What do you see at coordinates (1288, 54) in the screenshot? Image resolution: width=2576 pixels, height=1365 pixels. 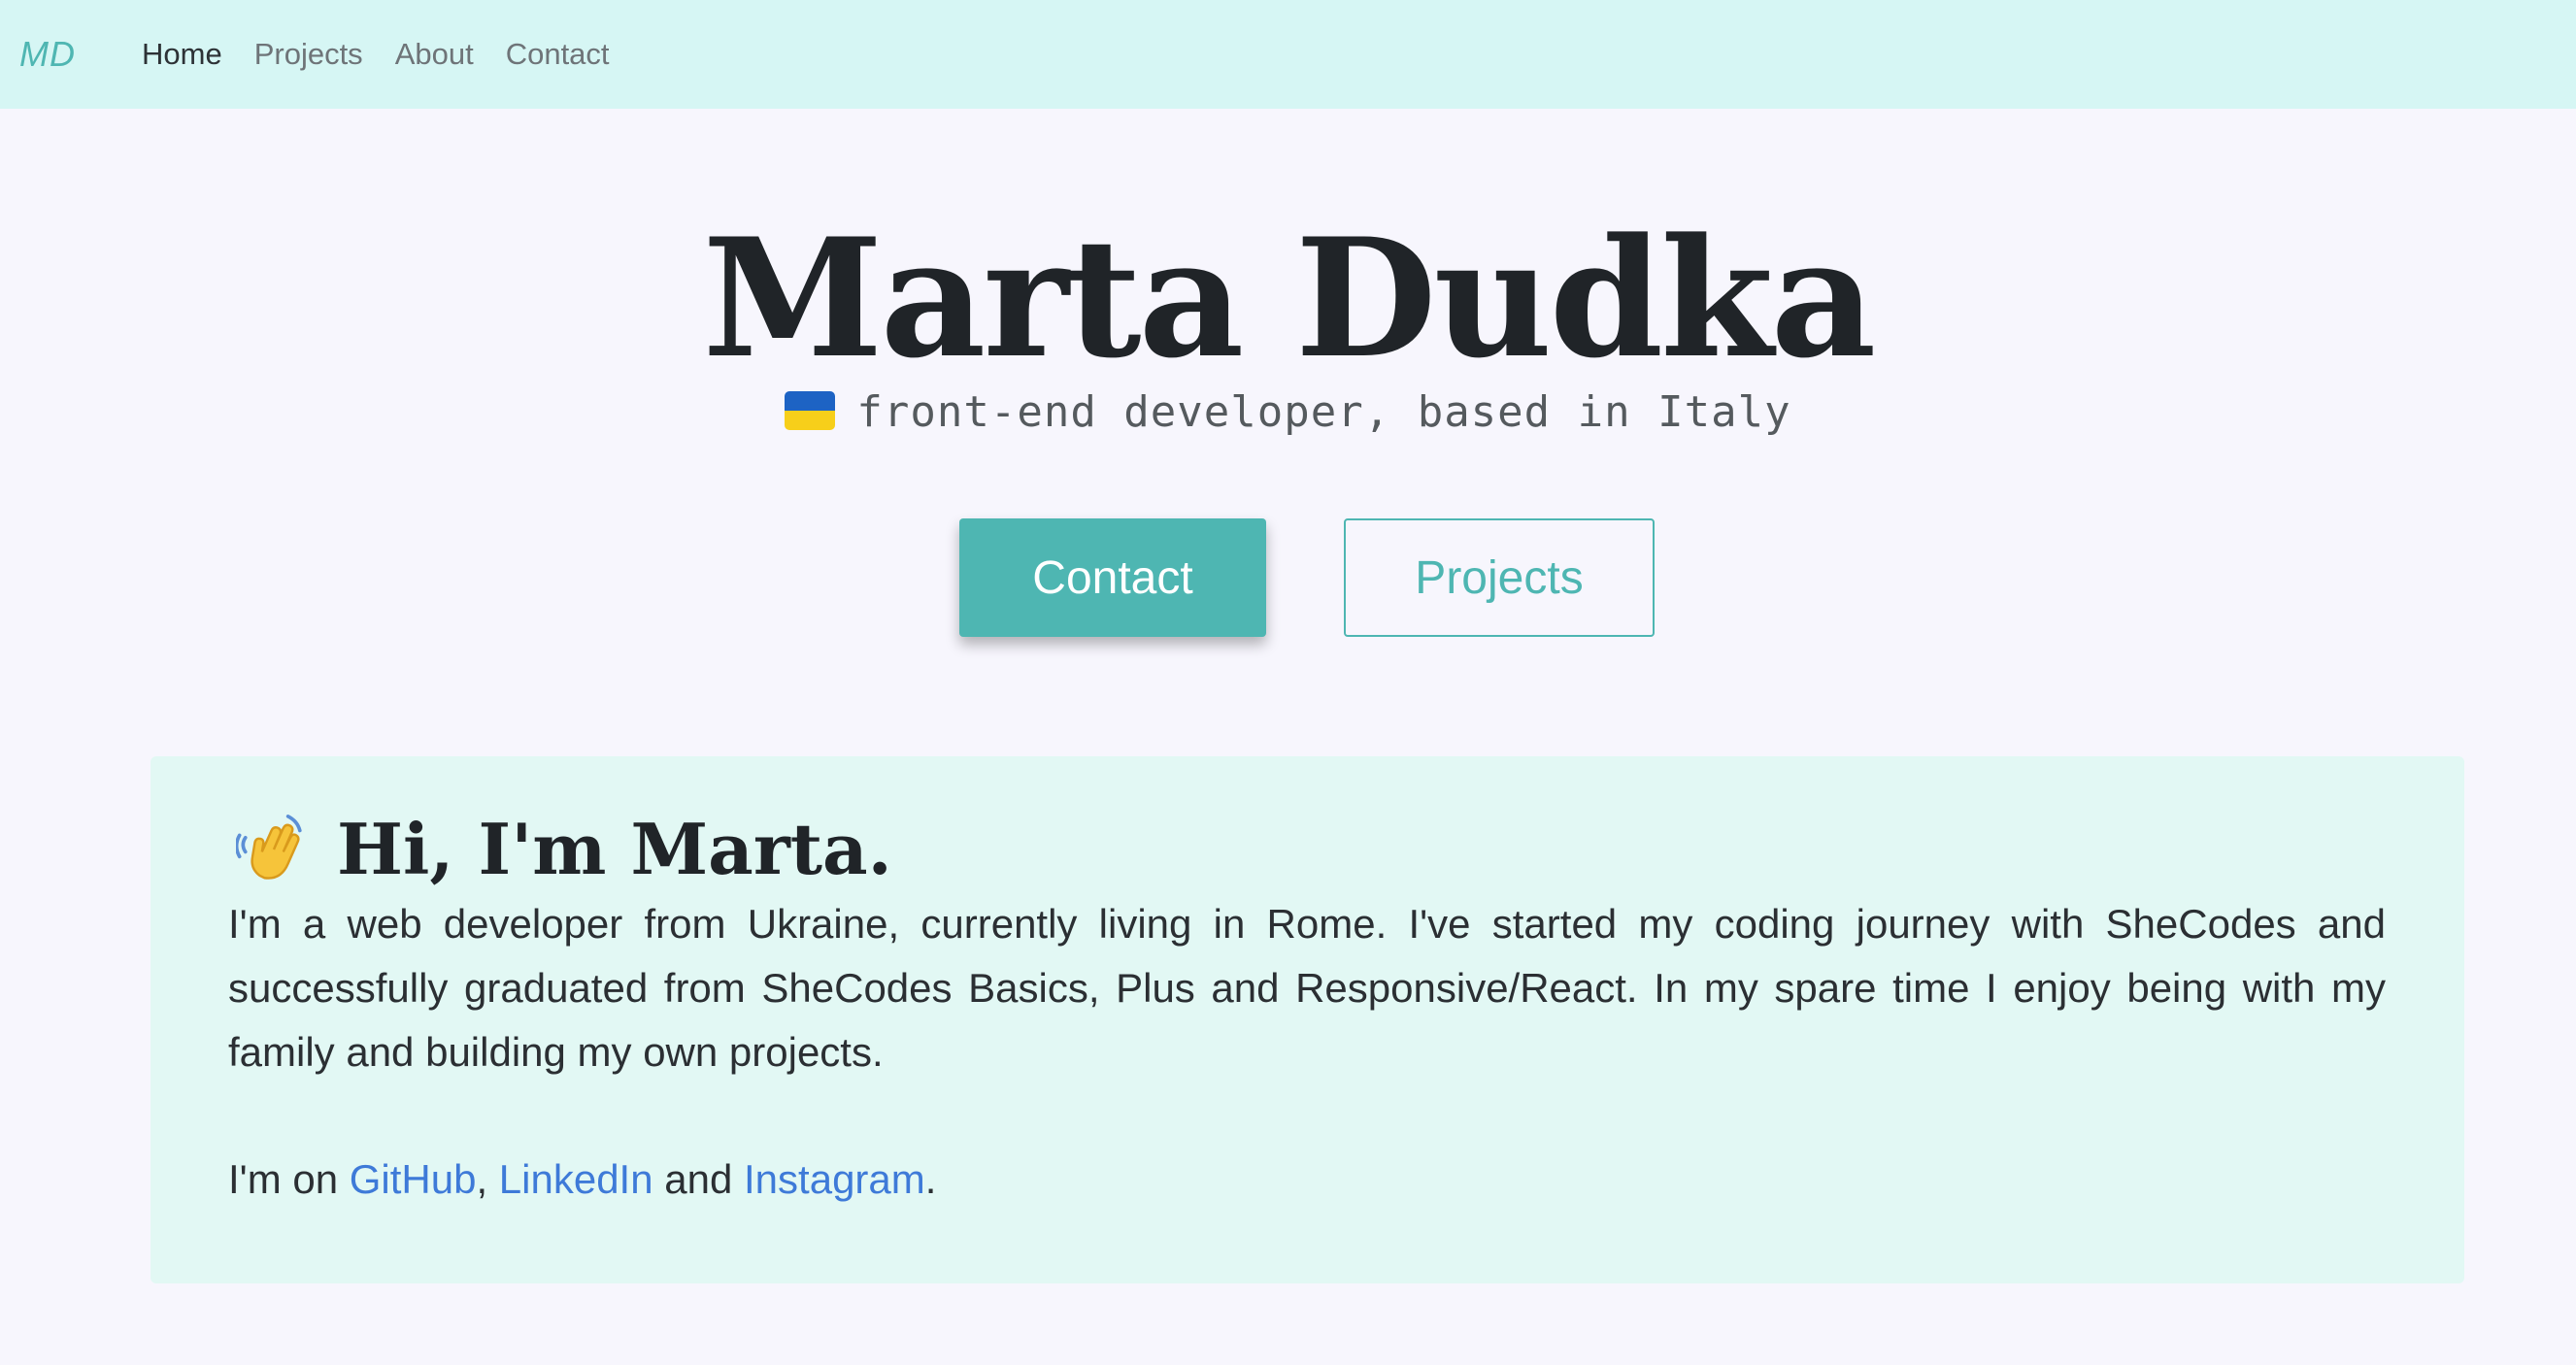 I see `top-navbar: MD Home Projects About Contact` at bounding box center [1288, 54].